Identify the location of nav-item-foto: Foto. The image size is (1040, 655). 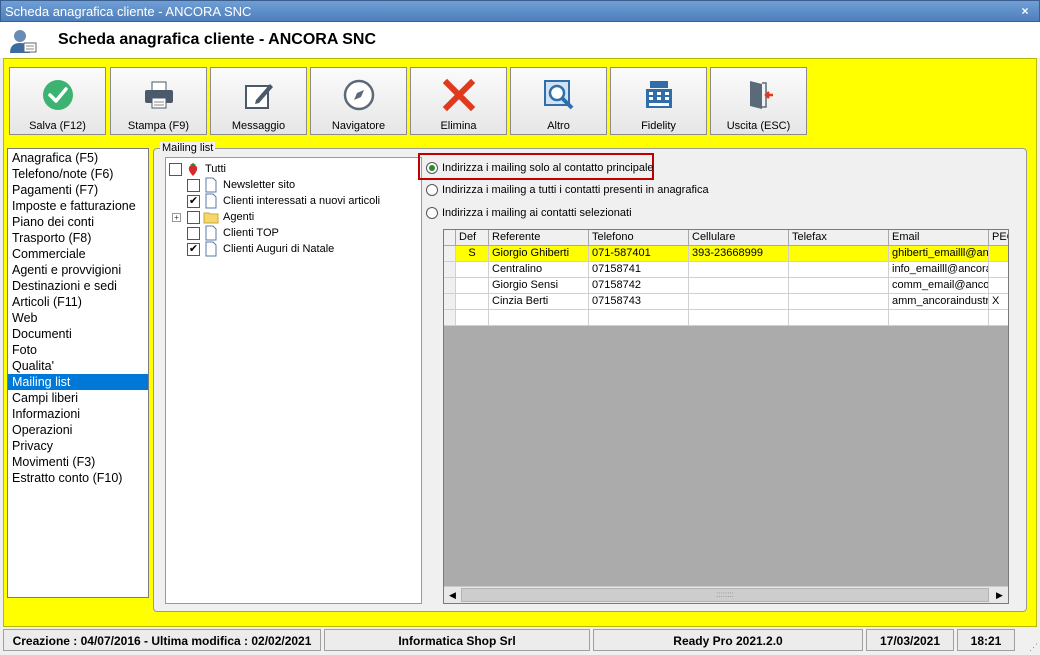
(78, 350).